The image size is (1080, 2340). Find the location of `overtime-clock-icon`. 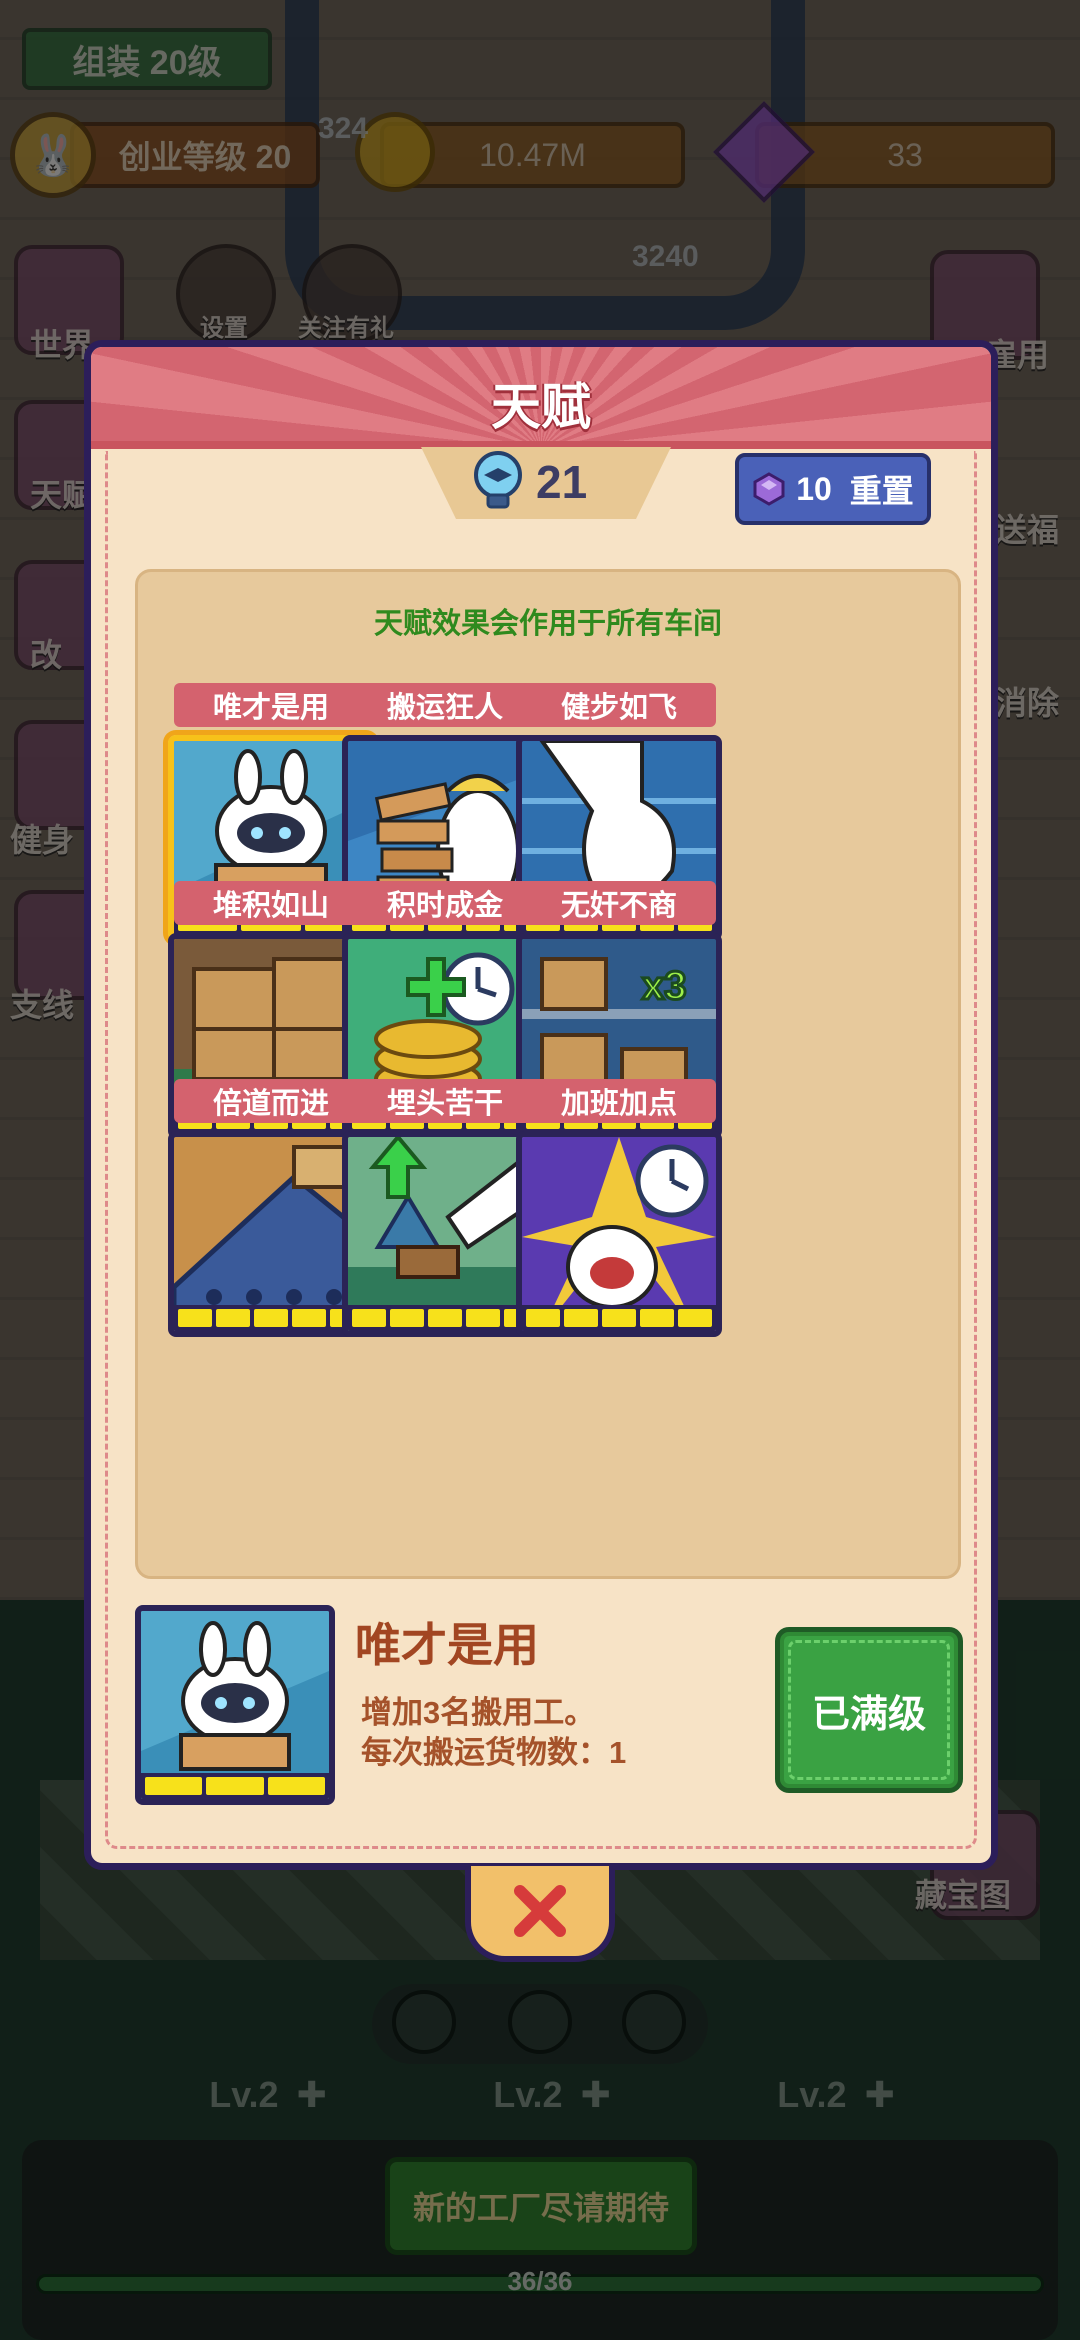

overtime-clock-icon is located at coordinates (619, 1234).